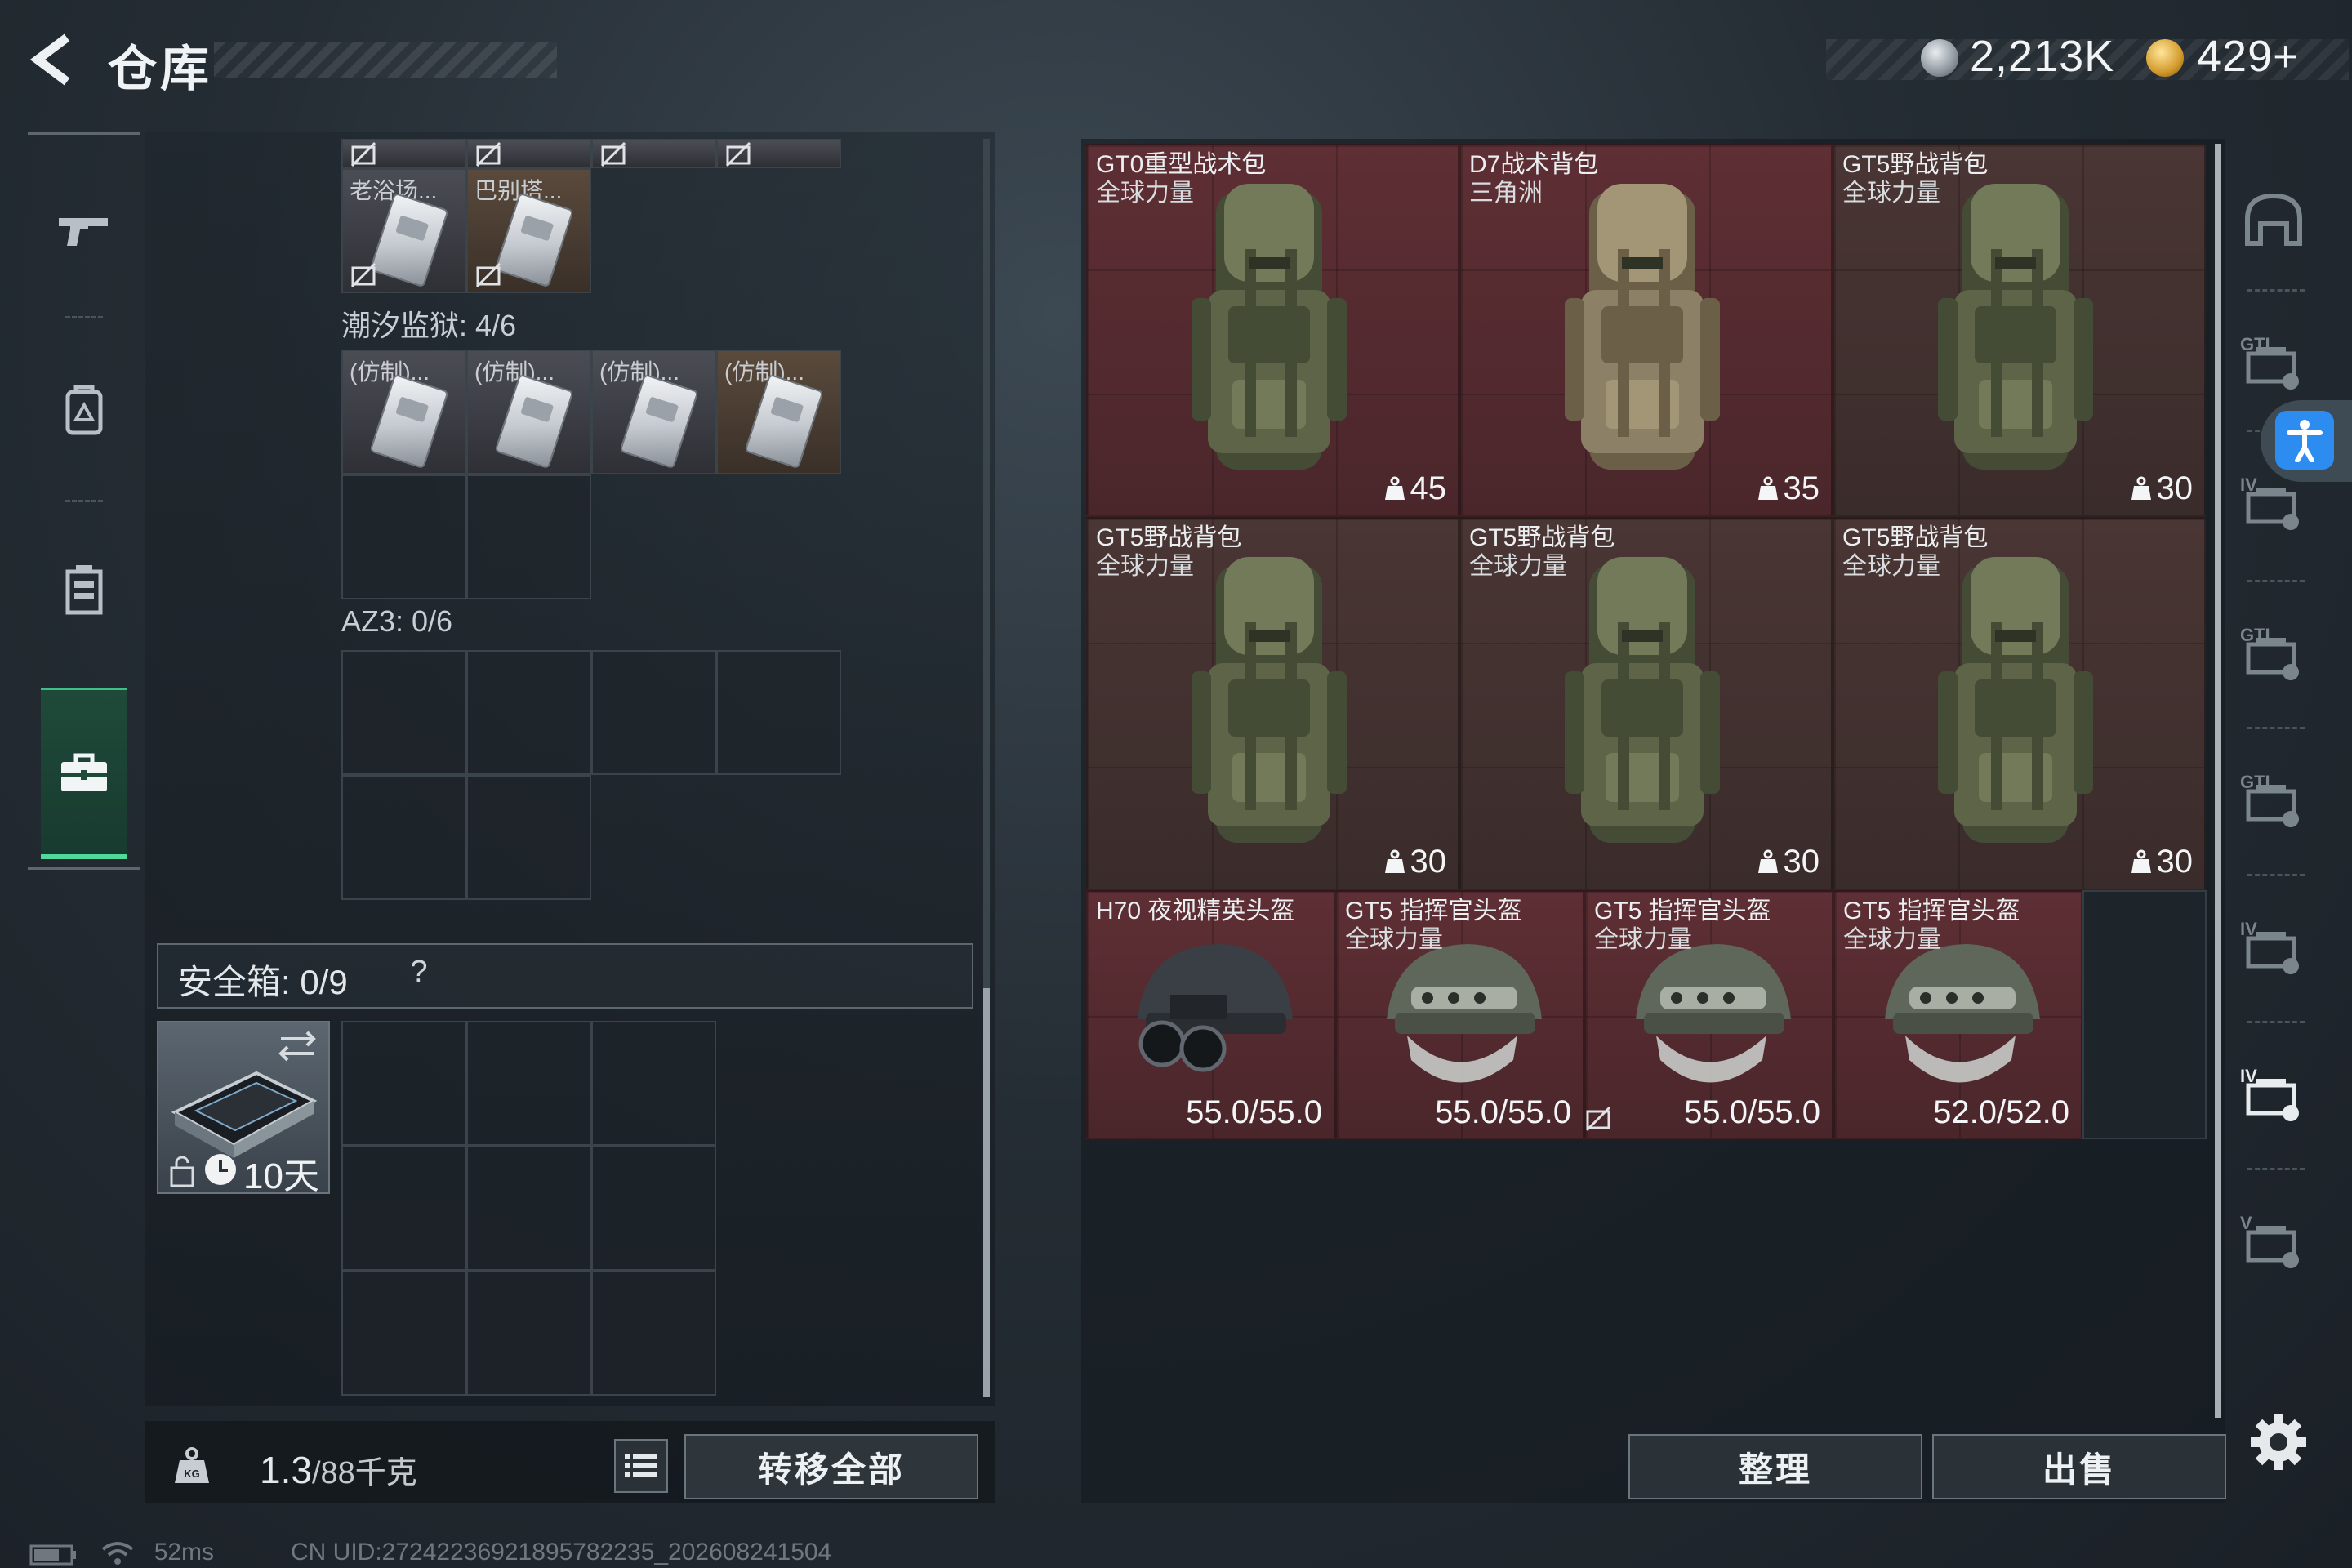 This screenshot has height=1568, width=2352. I want to click on ping-readout: 52ms, so click(184, 1552).